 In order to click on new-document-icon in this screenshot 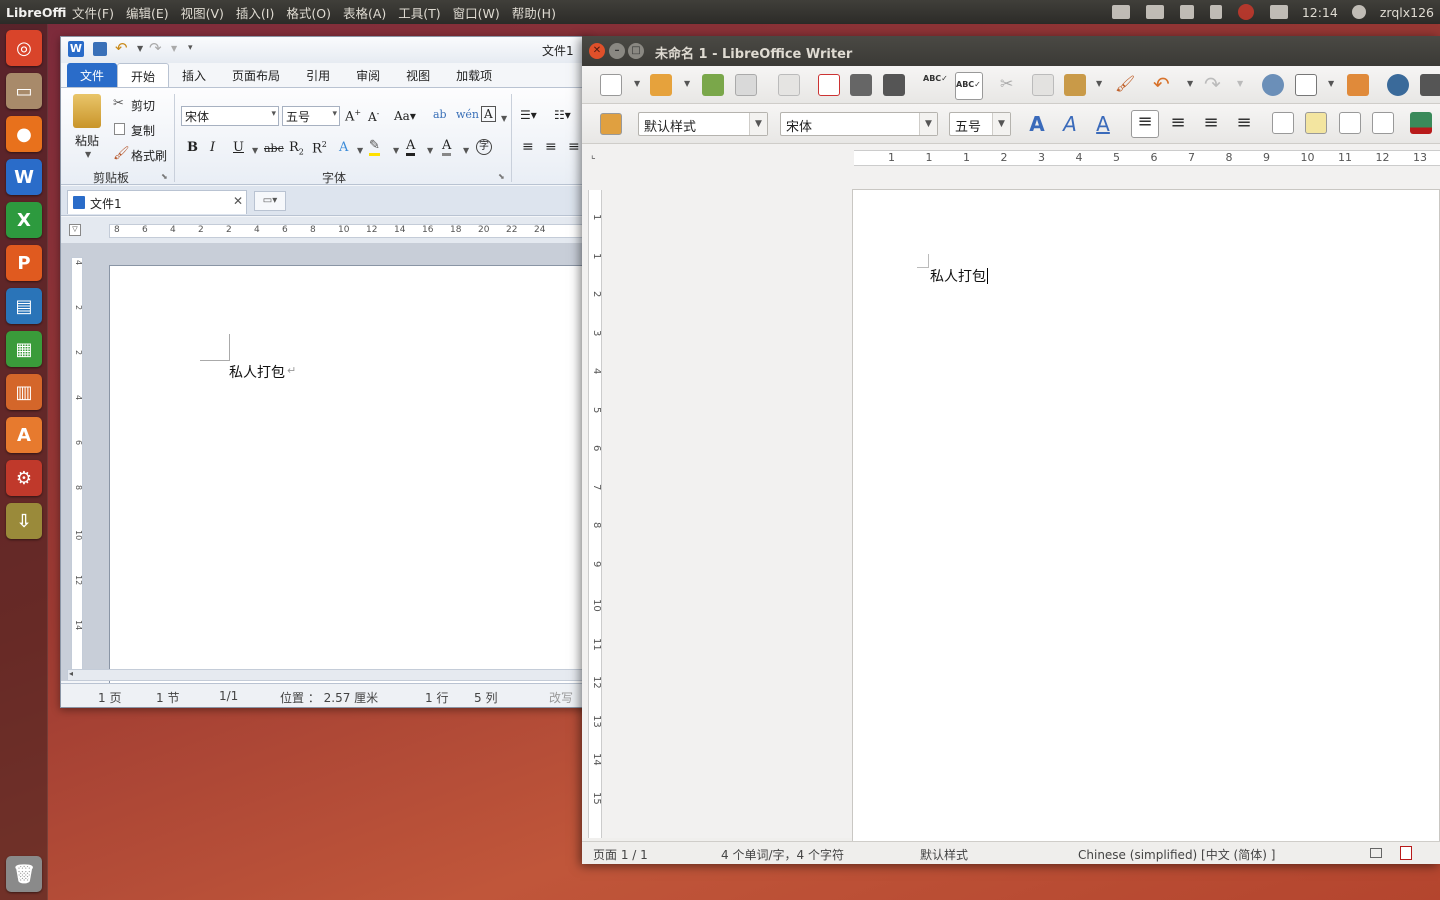, I will do `click(611, 85)`.